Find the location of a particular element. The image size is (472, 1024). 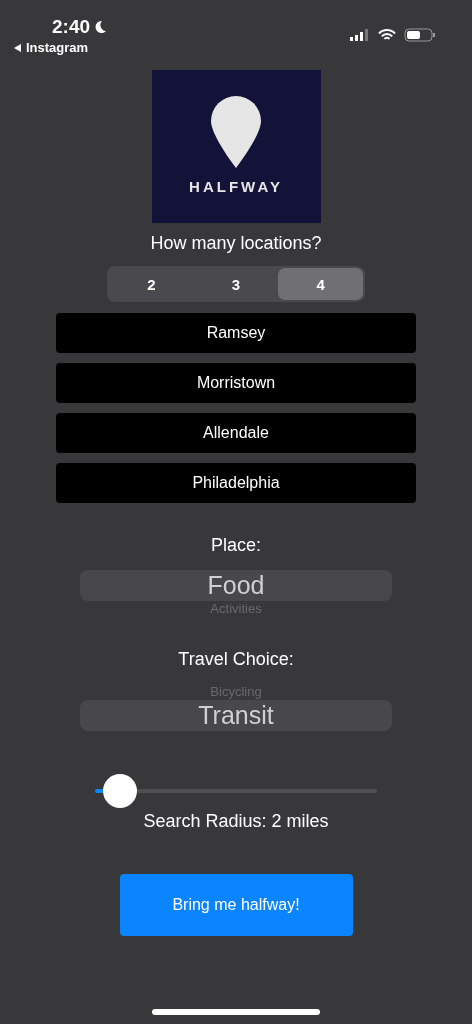

submit-button: Bring me halfway! is located at coordinates (236, 905).